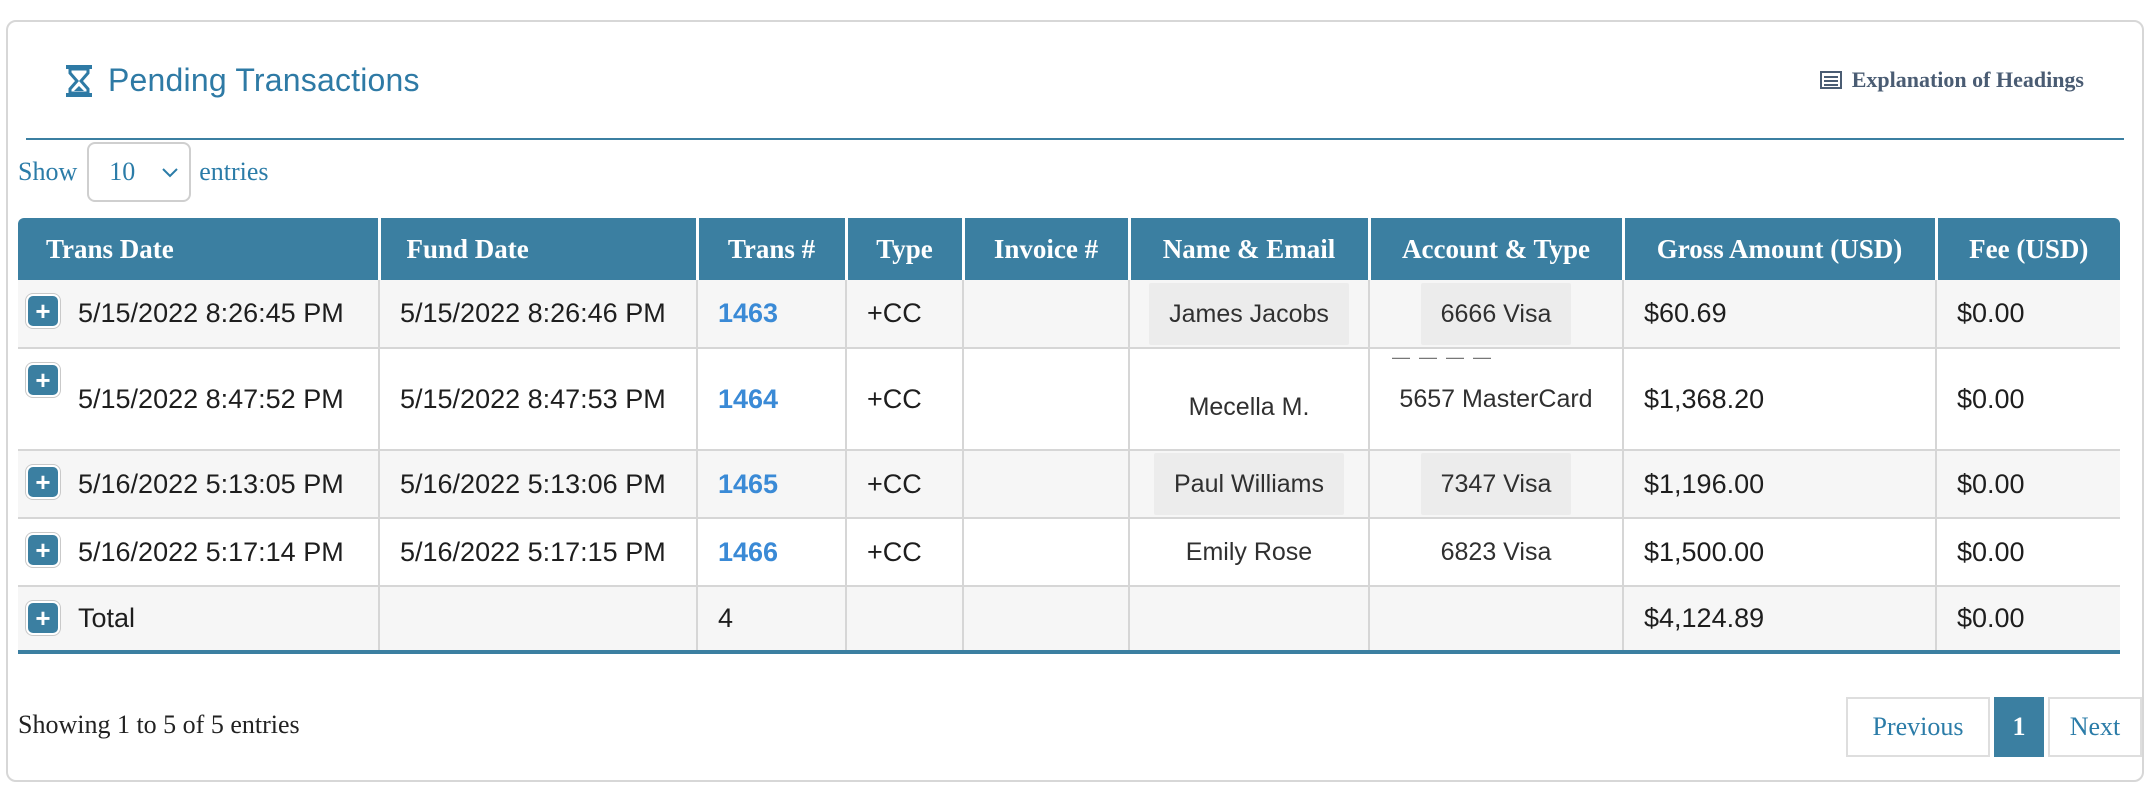 The image size is (2150, 788). Describe the element at coordinates (538, 484) in the screenshot. I see `fund-date-cell: 5/16/2022 5:13:06 PM` at that location.